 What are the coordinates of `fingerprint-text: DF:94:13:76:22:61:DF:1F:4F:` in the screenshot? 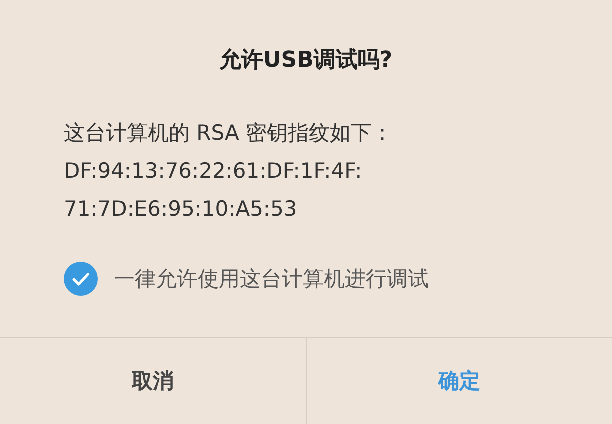 It's located at (214, 171).